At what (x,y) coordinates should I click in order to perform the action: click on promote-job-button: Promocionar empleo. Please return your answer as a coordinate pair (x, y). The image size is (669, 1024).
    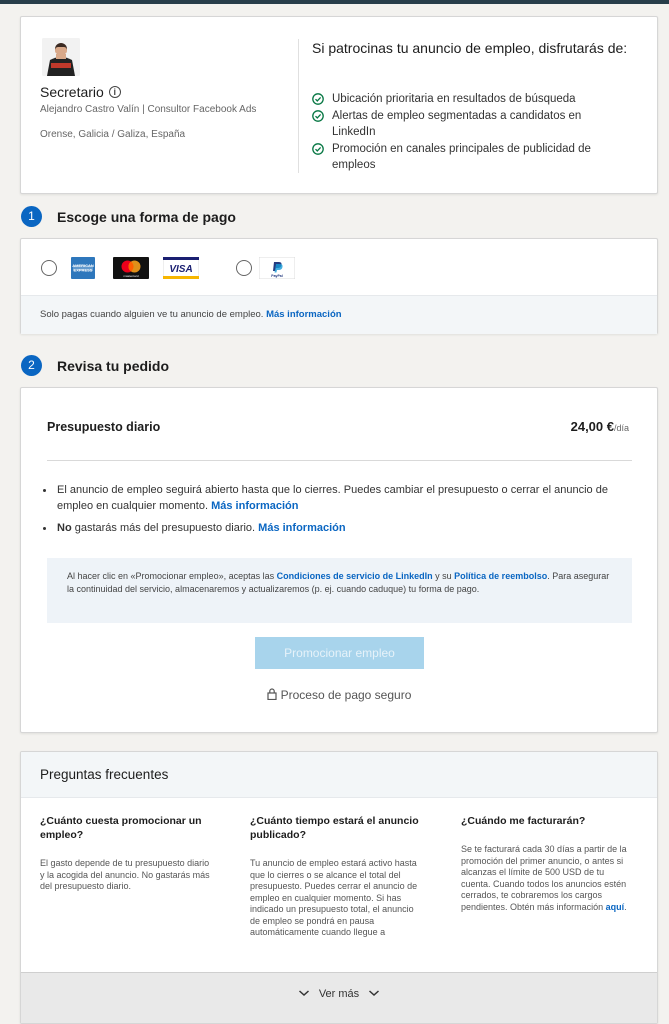
    Looking at the image, I should click on (339, 653).